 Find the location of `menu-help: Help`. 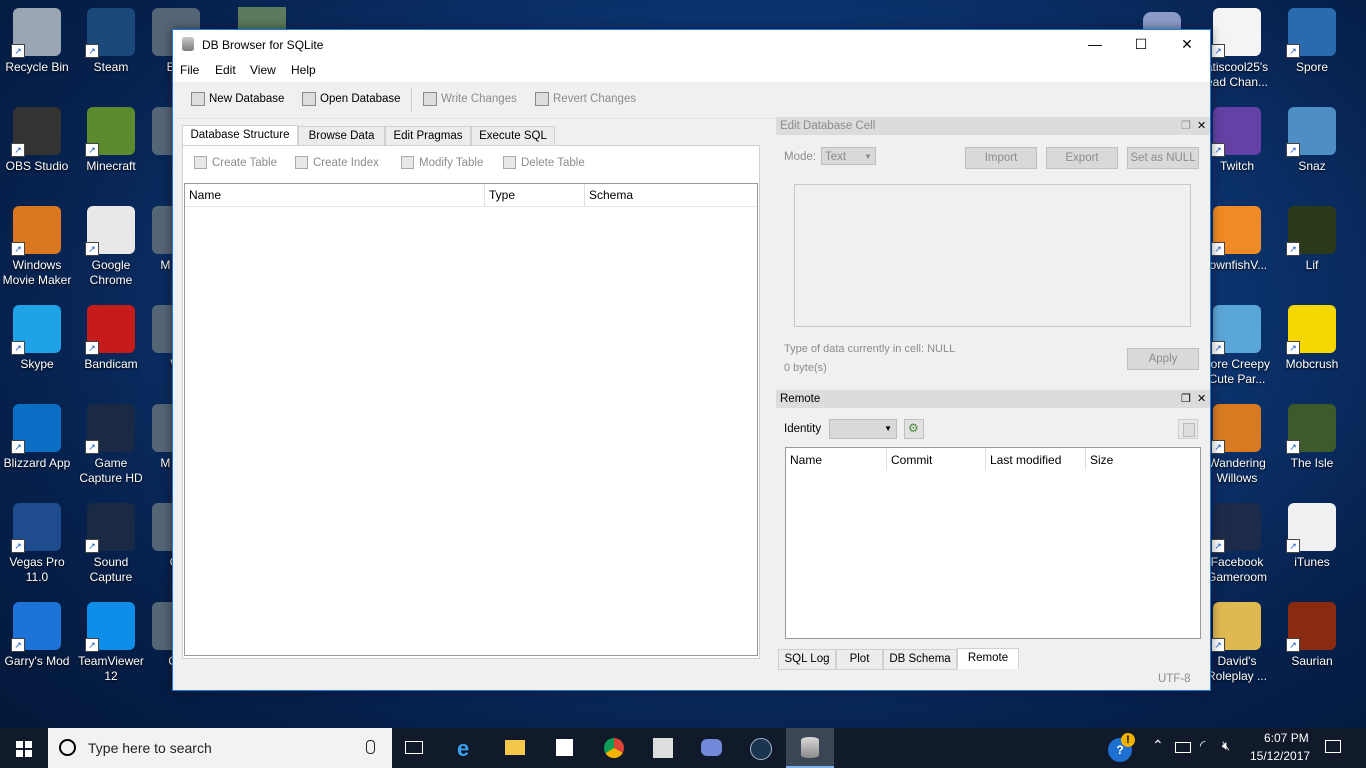

menu-help: Help is located at coordinates (303, 70).